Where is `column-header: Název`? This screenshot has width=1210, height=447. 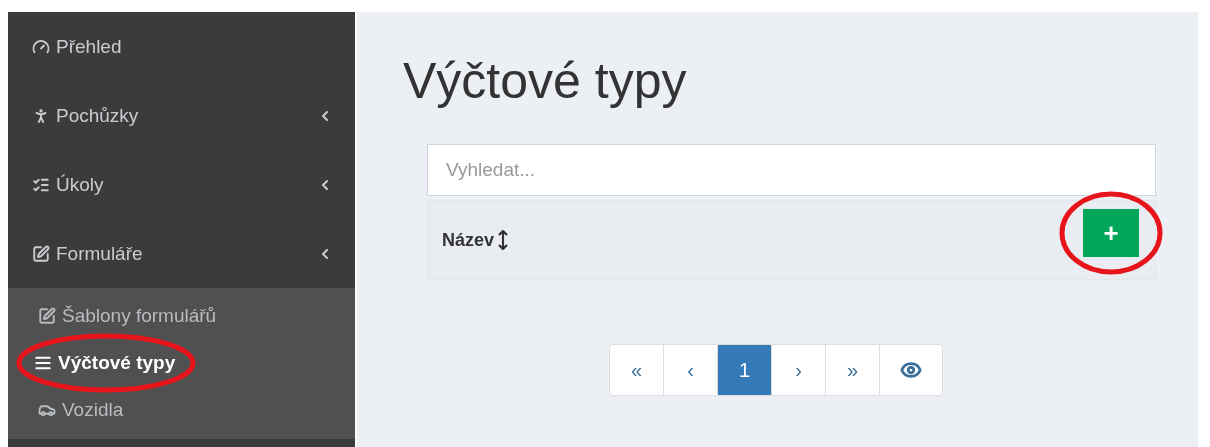 column-header: Název is located at coordinates (475, 240).